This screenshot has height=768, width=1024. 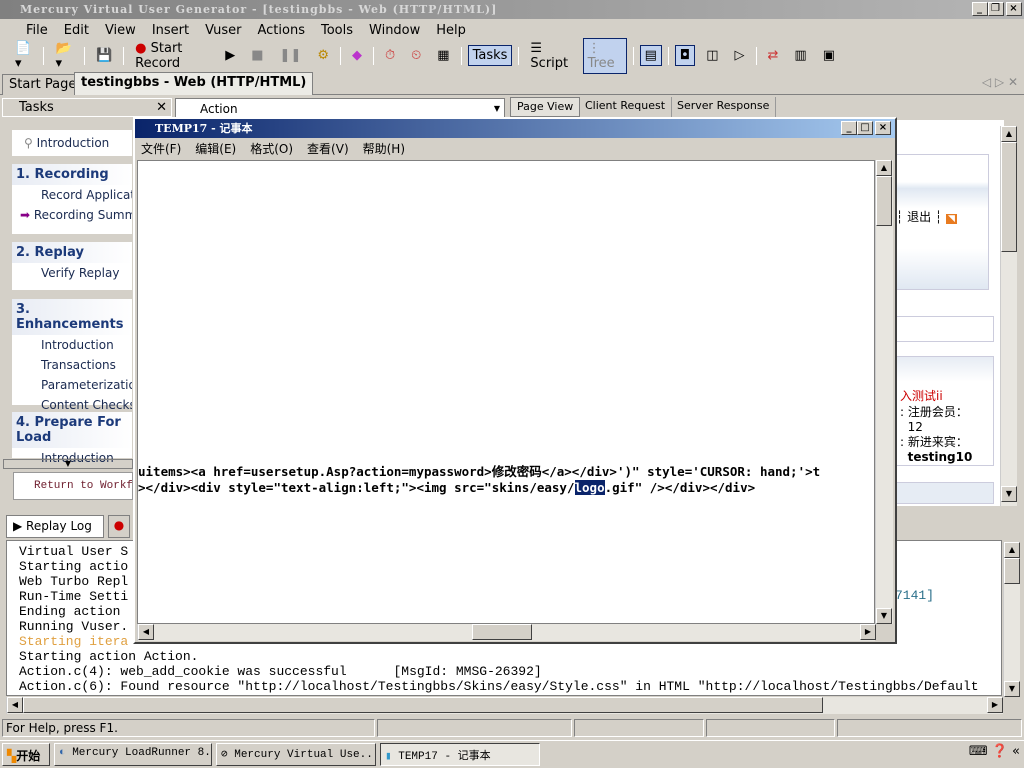 I want to click on logout-link: ┆ 退出 ┆ ◥, so click(x=926, y=216).